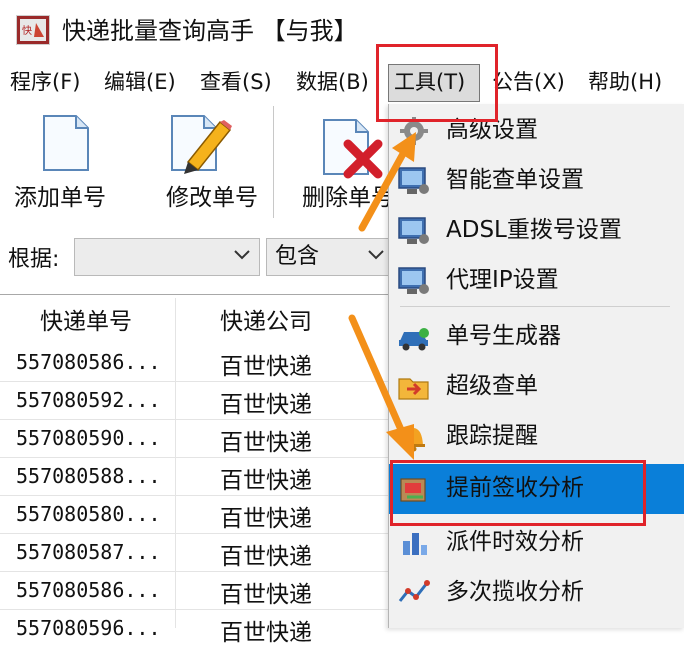 This screenshot has width=684, height=648. Describe the element at coordinates (382, 296) in the screenshot. I see `annotation-arrows` at that location.